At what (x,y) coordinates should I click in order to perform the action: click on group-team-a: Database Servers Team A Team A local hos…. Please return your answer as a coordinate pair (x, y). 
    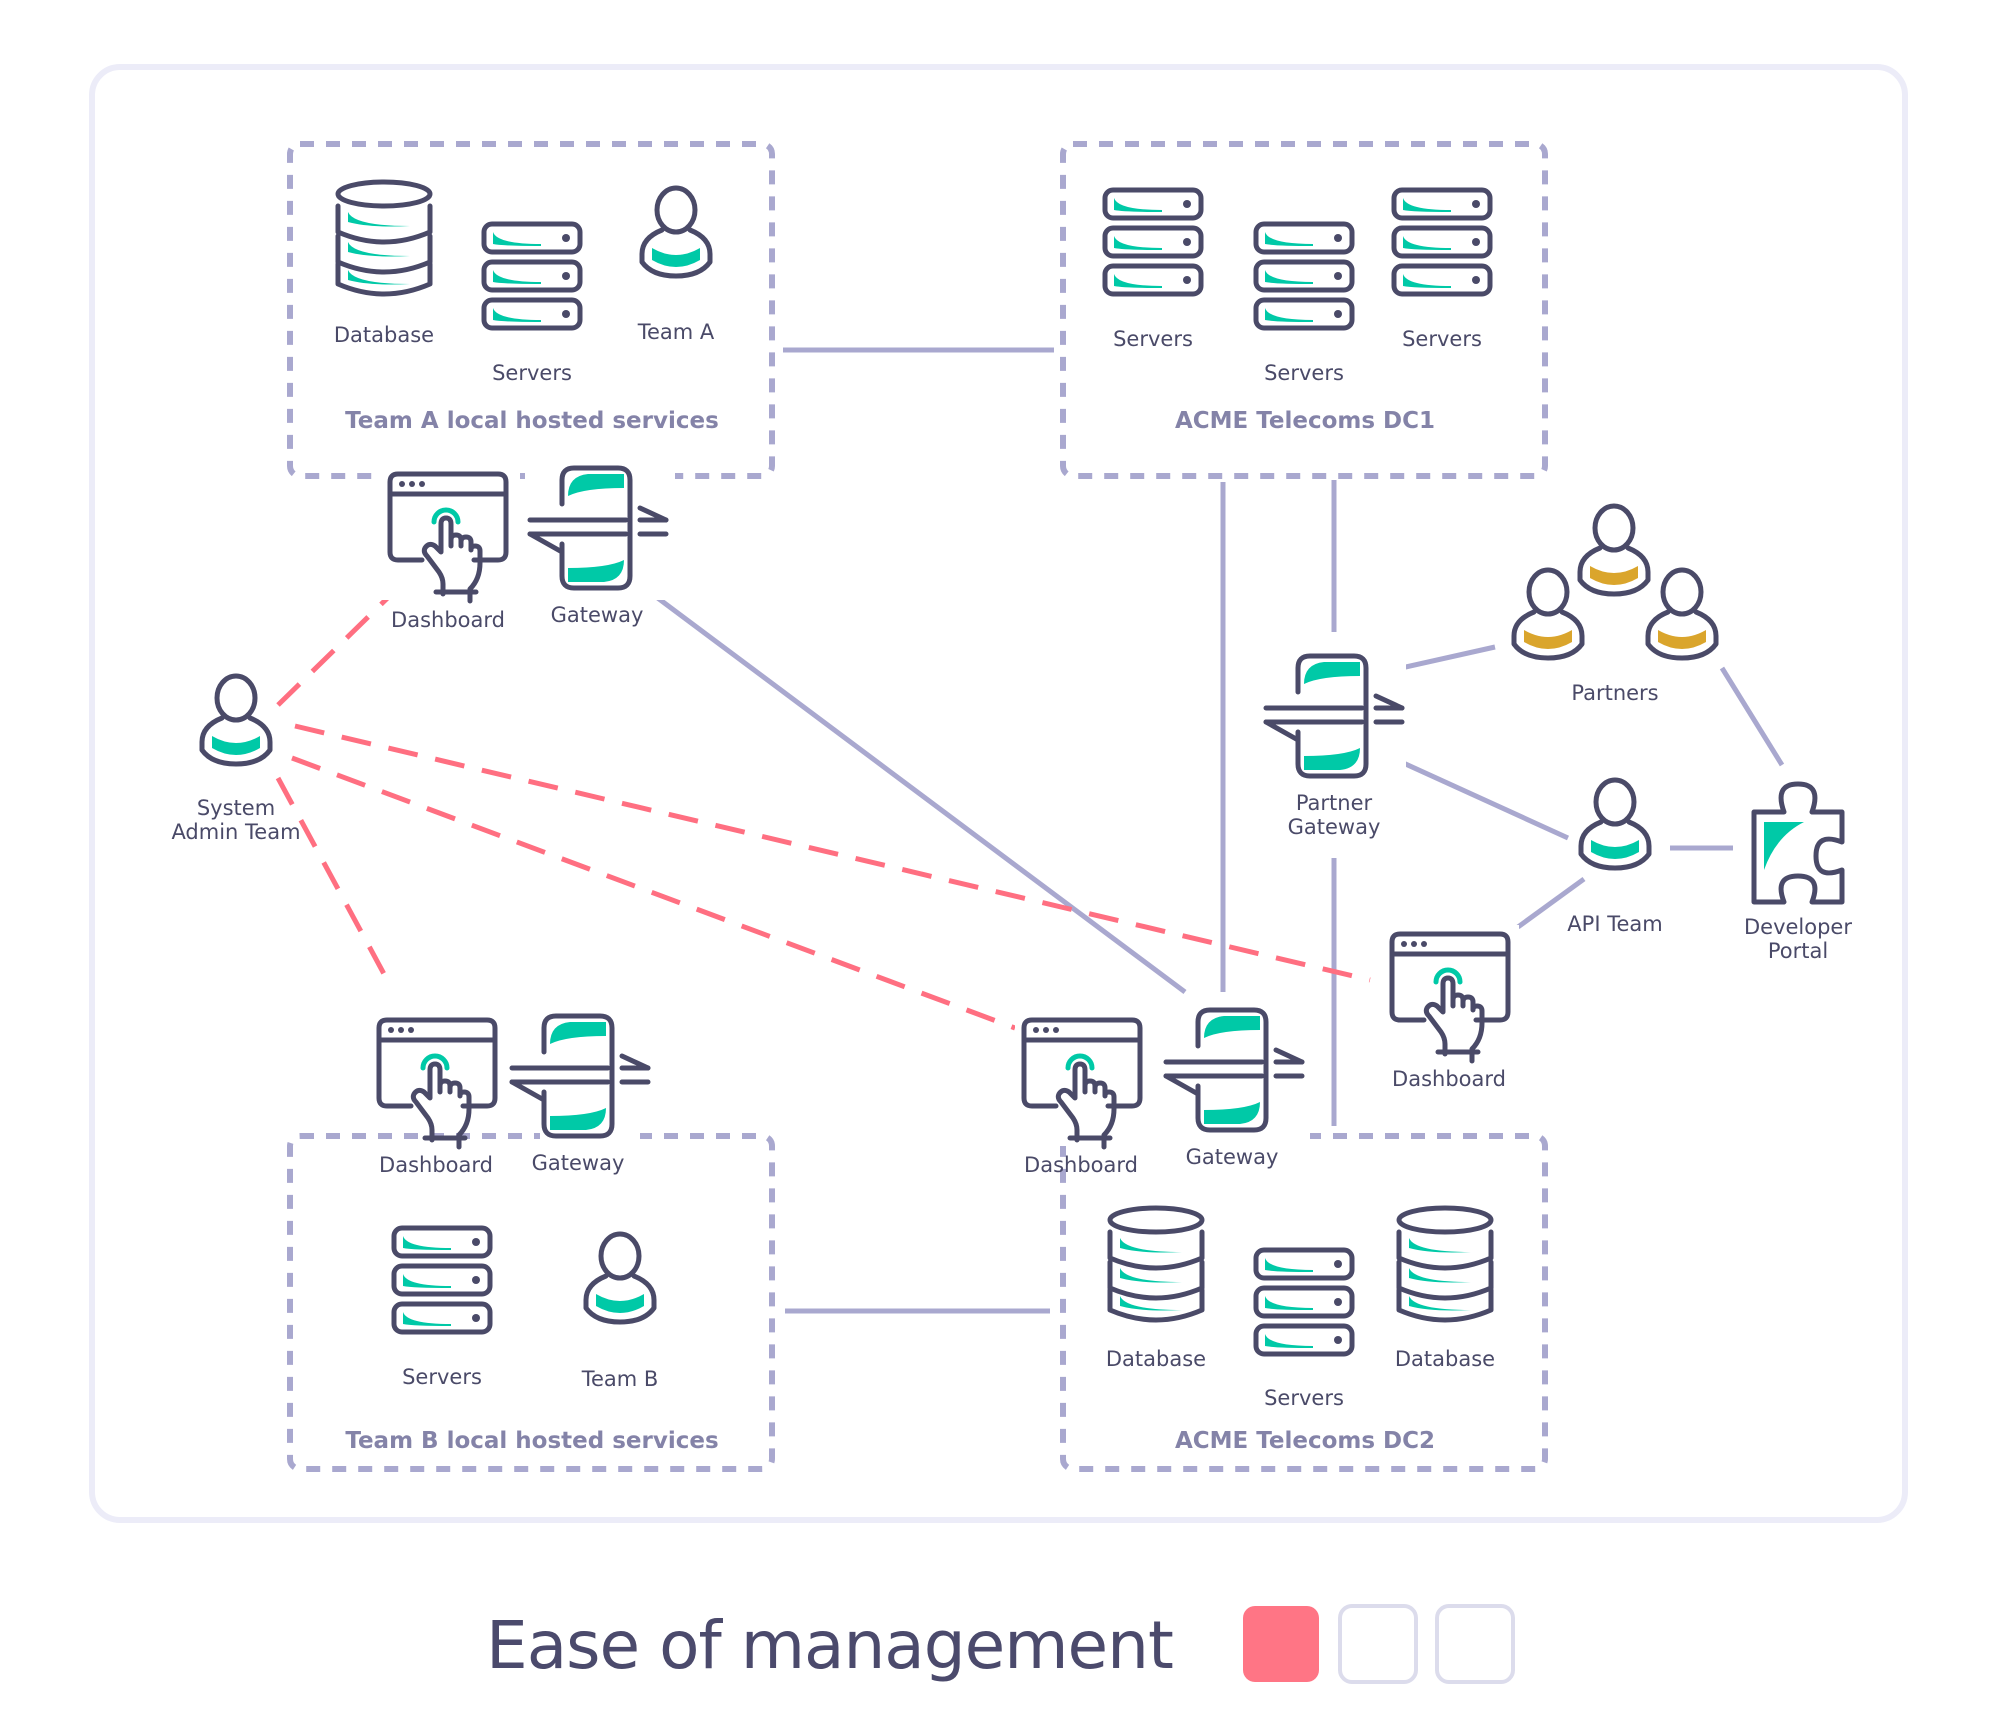
    Looking at the image, I should click on (531, 310).